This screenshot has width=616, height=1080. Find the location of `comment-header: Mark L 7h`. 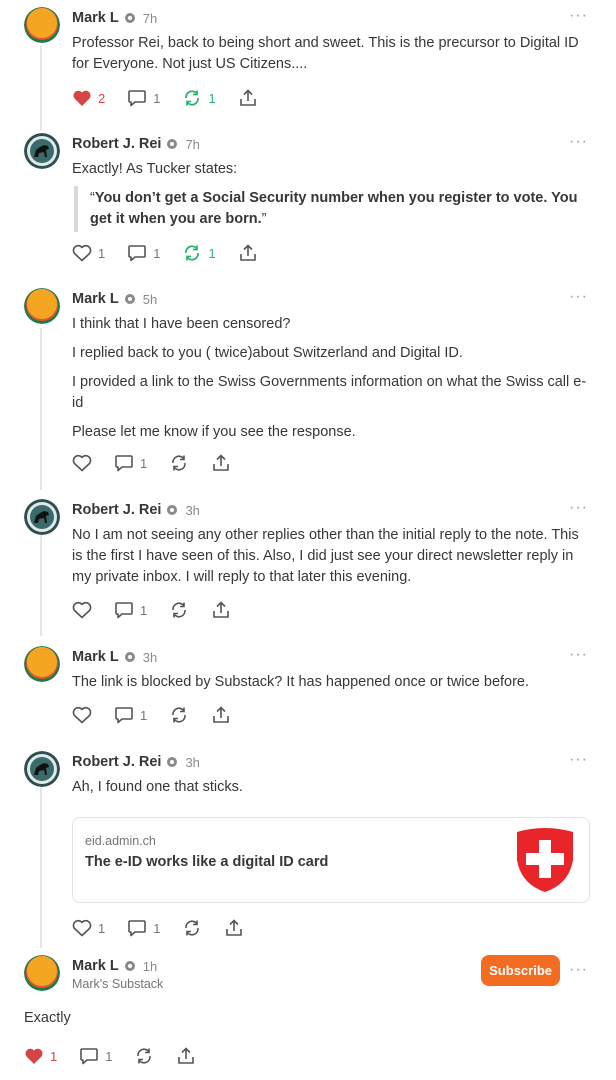

comment-header: Mark L 7h is located at coordinates (114, 18).